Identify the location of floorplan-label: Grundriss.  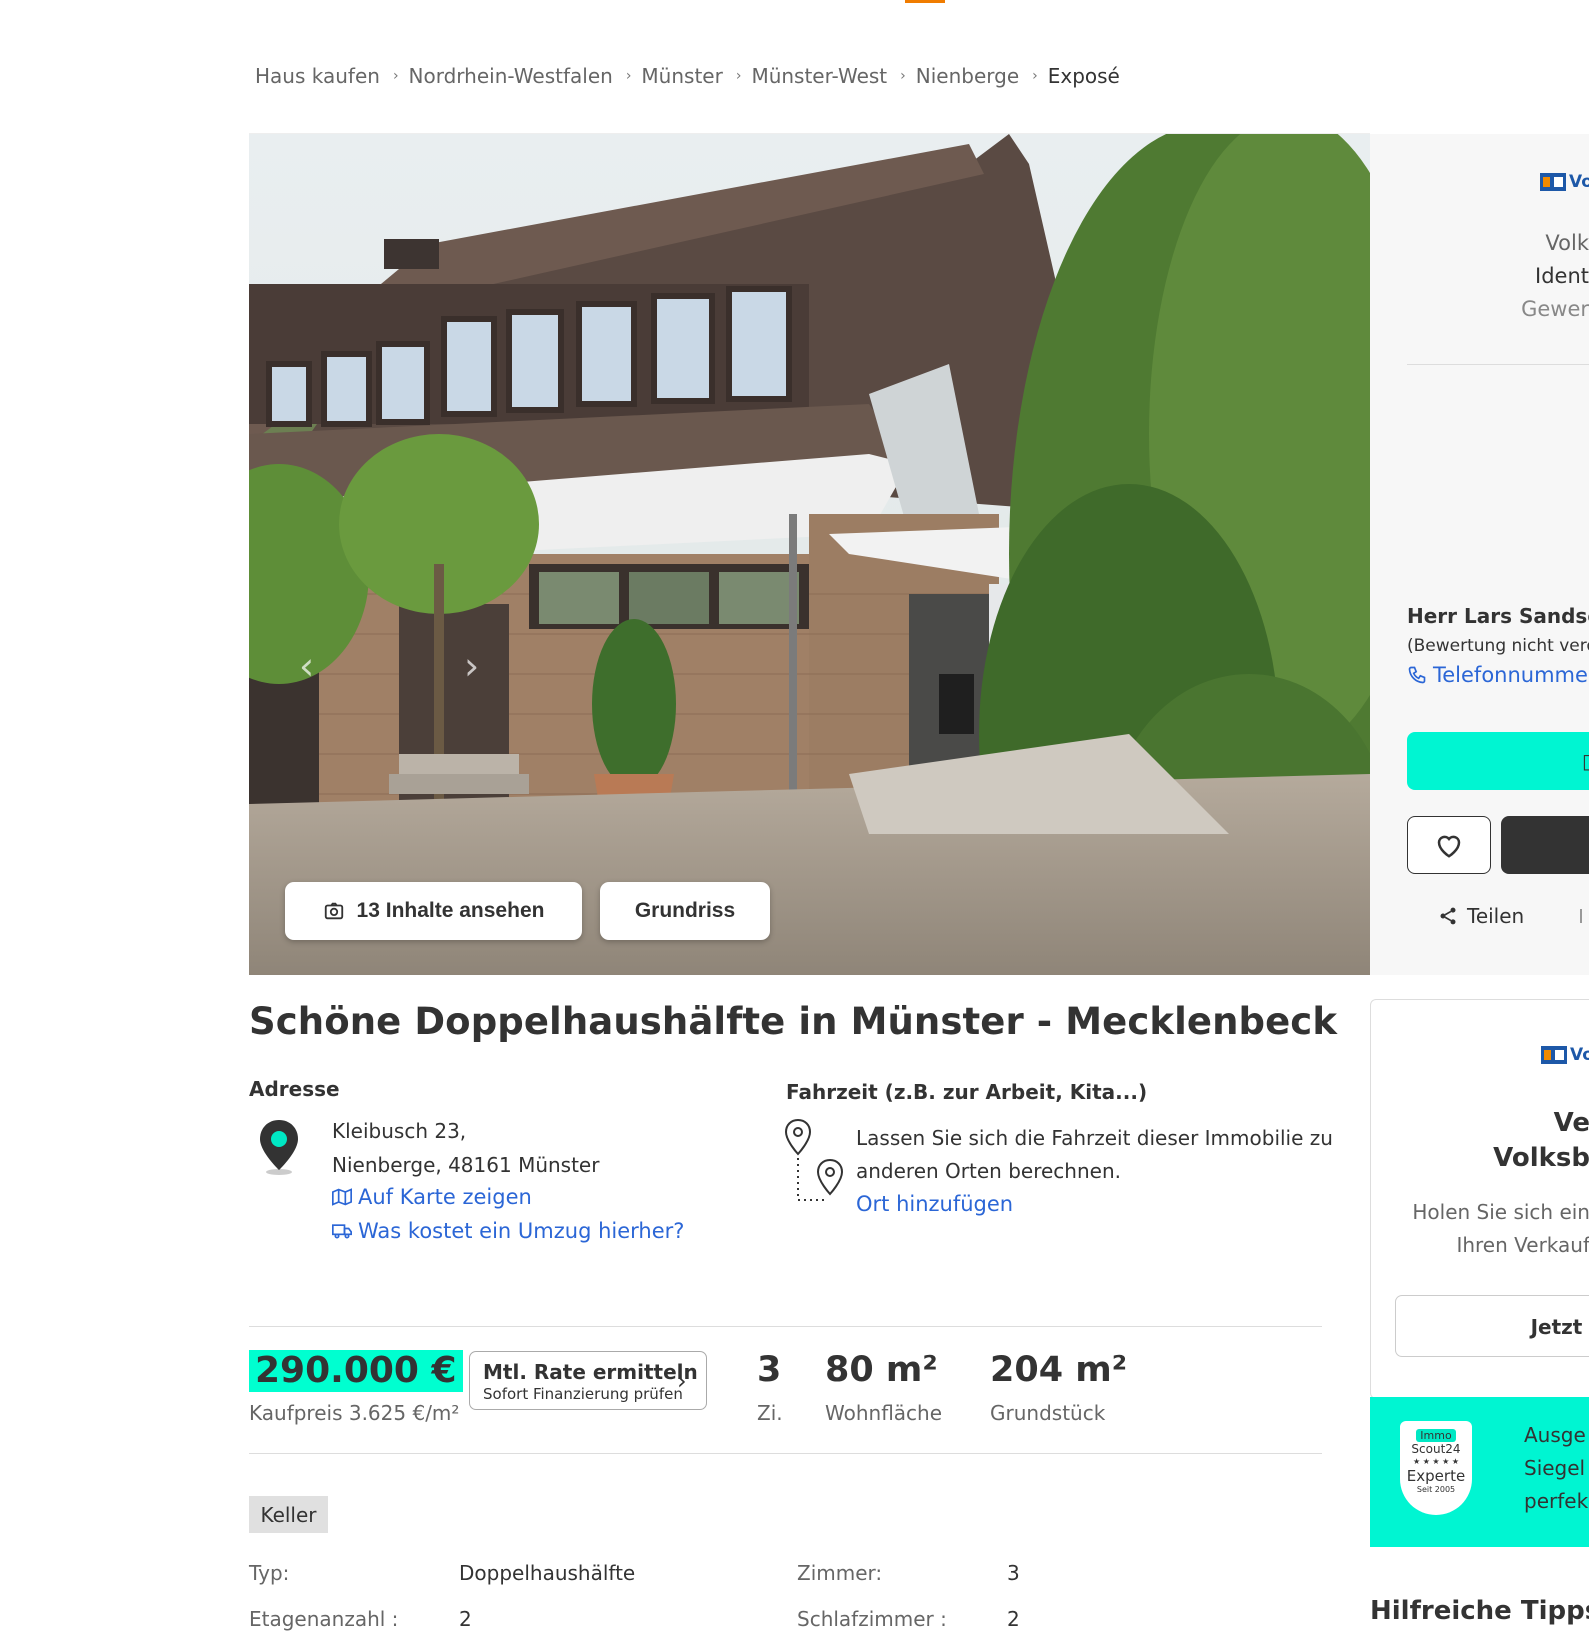
(685, 910).